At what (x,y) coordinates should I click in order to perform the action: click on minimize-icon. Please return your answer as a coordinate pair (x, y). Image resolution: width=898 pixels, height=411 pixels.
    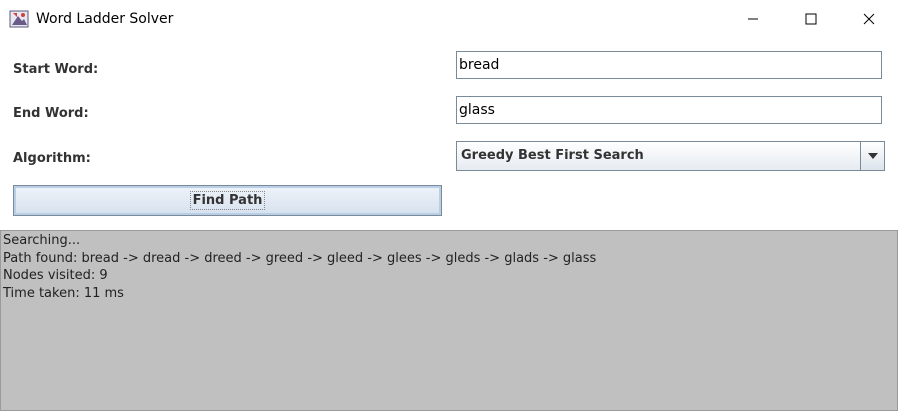
    Looking at the image, I should click on (753, 18).